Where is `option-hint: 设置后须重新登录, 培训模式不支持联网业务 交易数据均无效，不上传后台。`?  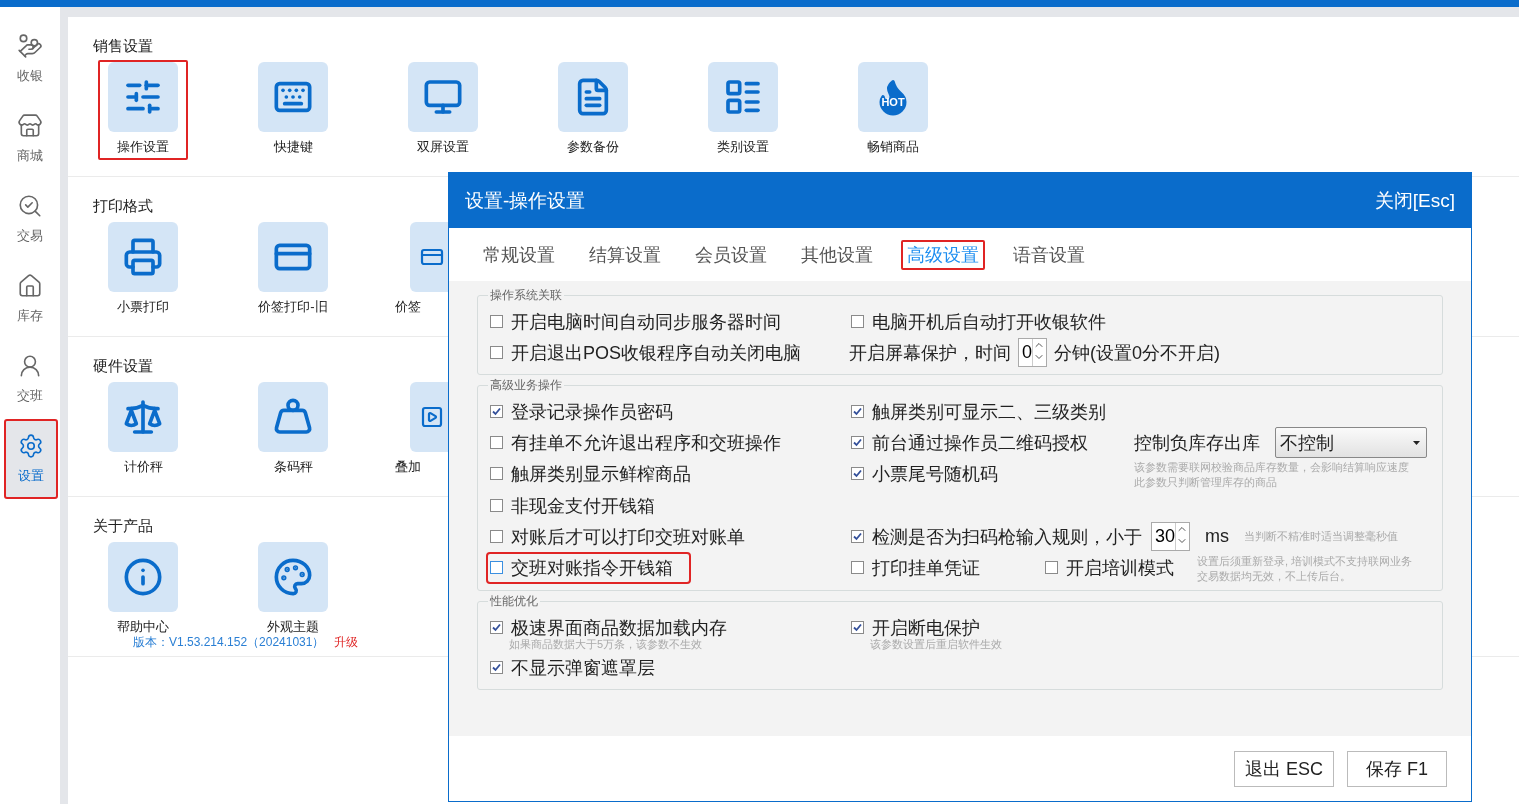
option-hint: 设置后须重新登录, 培训模式不支持联网业务 交易数据均无效，不上传后台。 is located at coordinates (1305, 569).